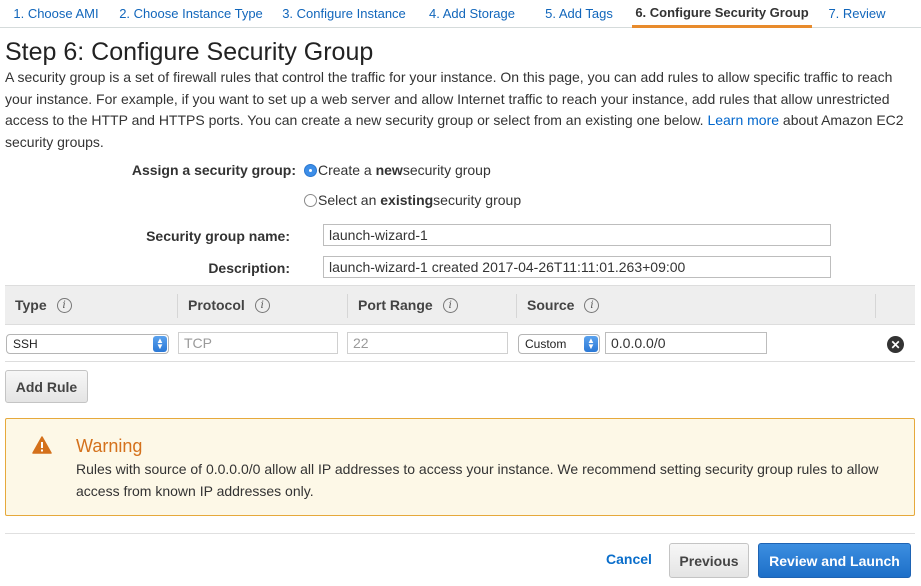  What do you see at coordinates (551, 305) in the screenshot?
I see `column-header-source-label: Source` at bounding box center [551, 305].